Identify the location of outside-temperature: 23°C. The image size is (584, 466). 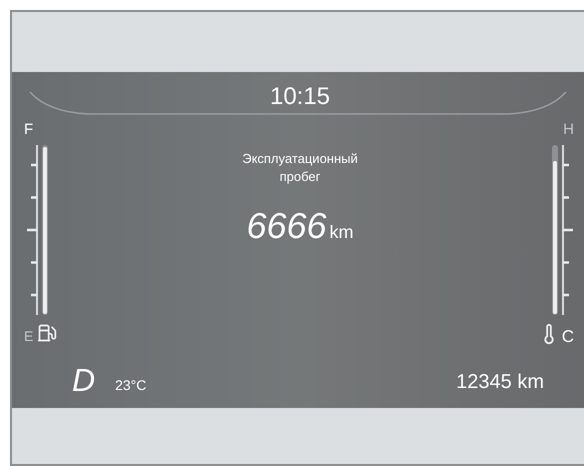
(130, 385).